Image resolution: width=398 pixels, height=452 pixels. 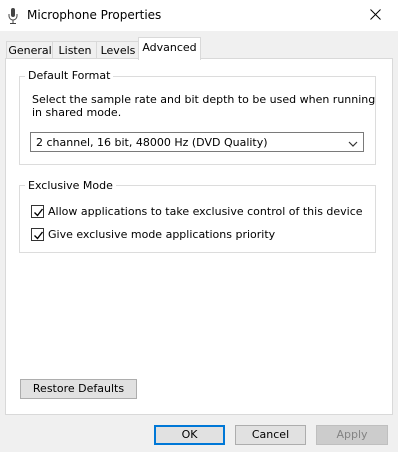 I want to click on default-format-label: Default Format, so click(x=69, y=75).